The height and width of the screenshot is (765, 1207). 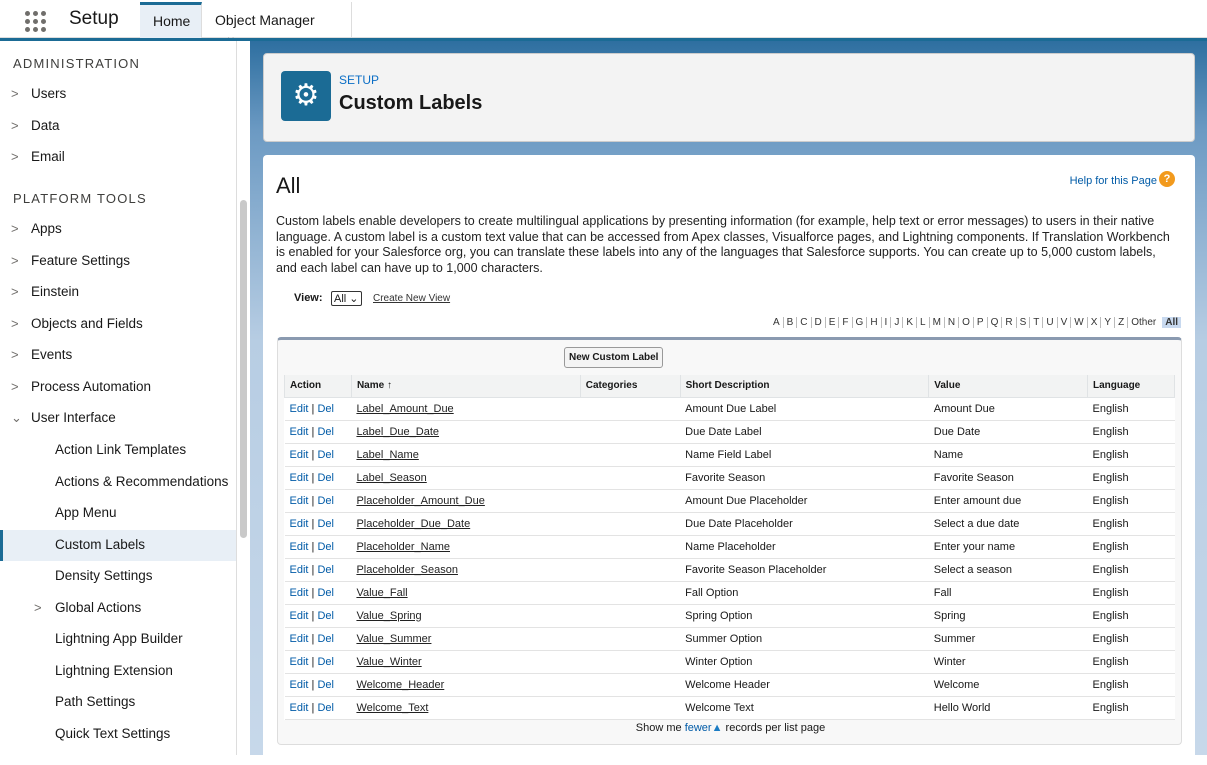 What do you see at coordinates (844, 322) in the screenshot?
I see `alpha-filter-f: F` at bounding box center [844, 322].